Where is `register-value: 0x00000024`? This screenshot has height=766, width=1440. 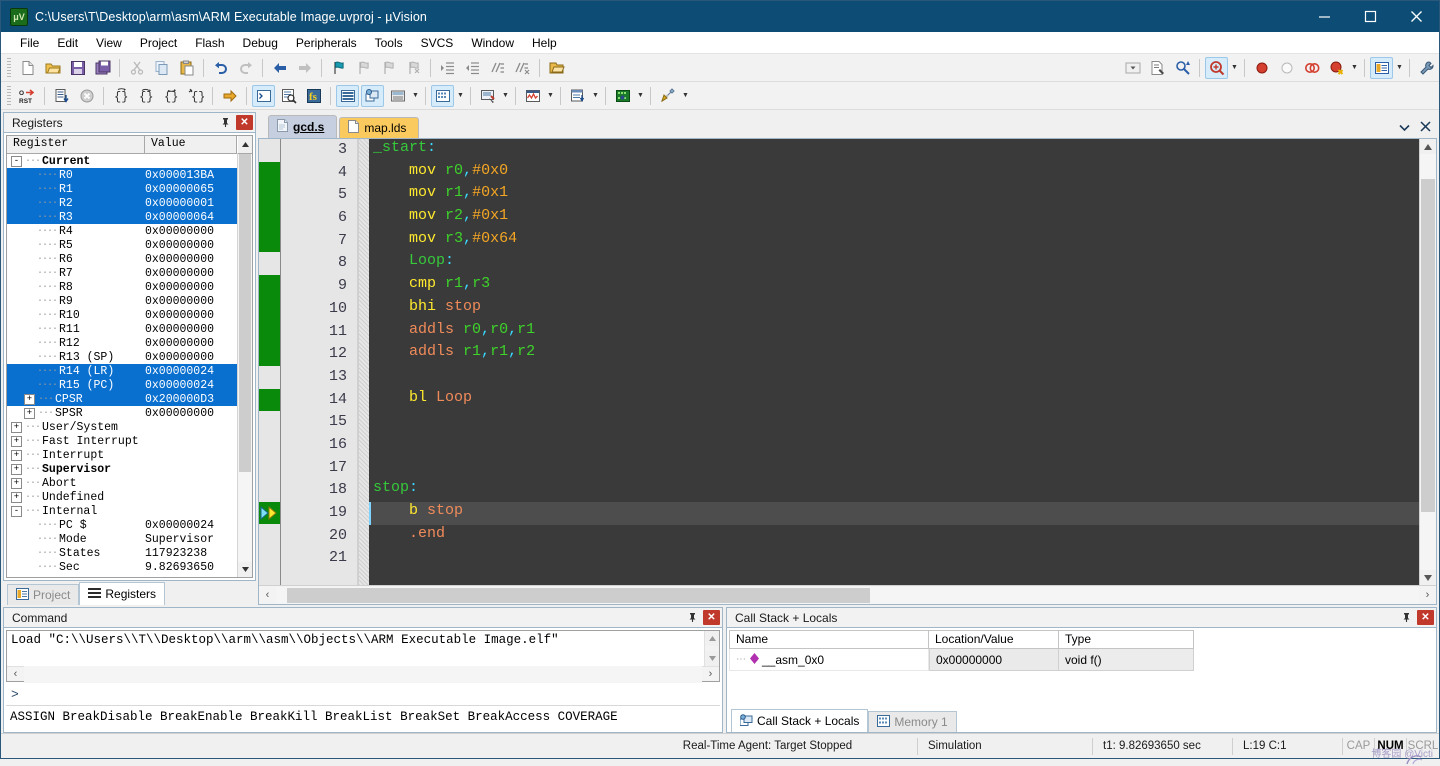
register-value: 0x00000024 is located at coordinates (179, 385).